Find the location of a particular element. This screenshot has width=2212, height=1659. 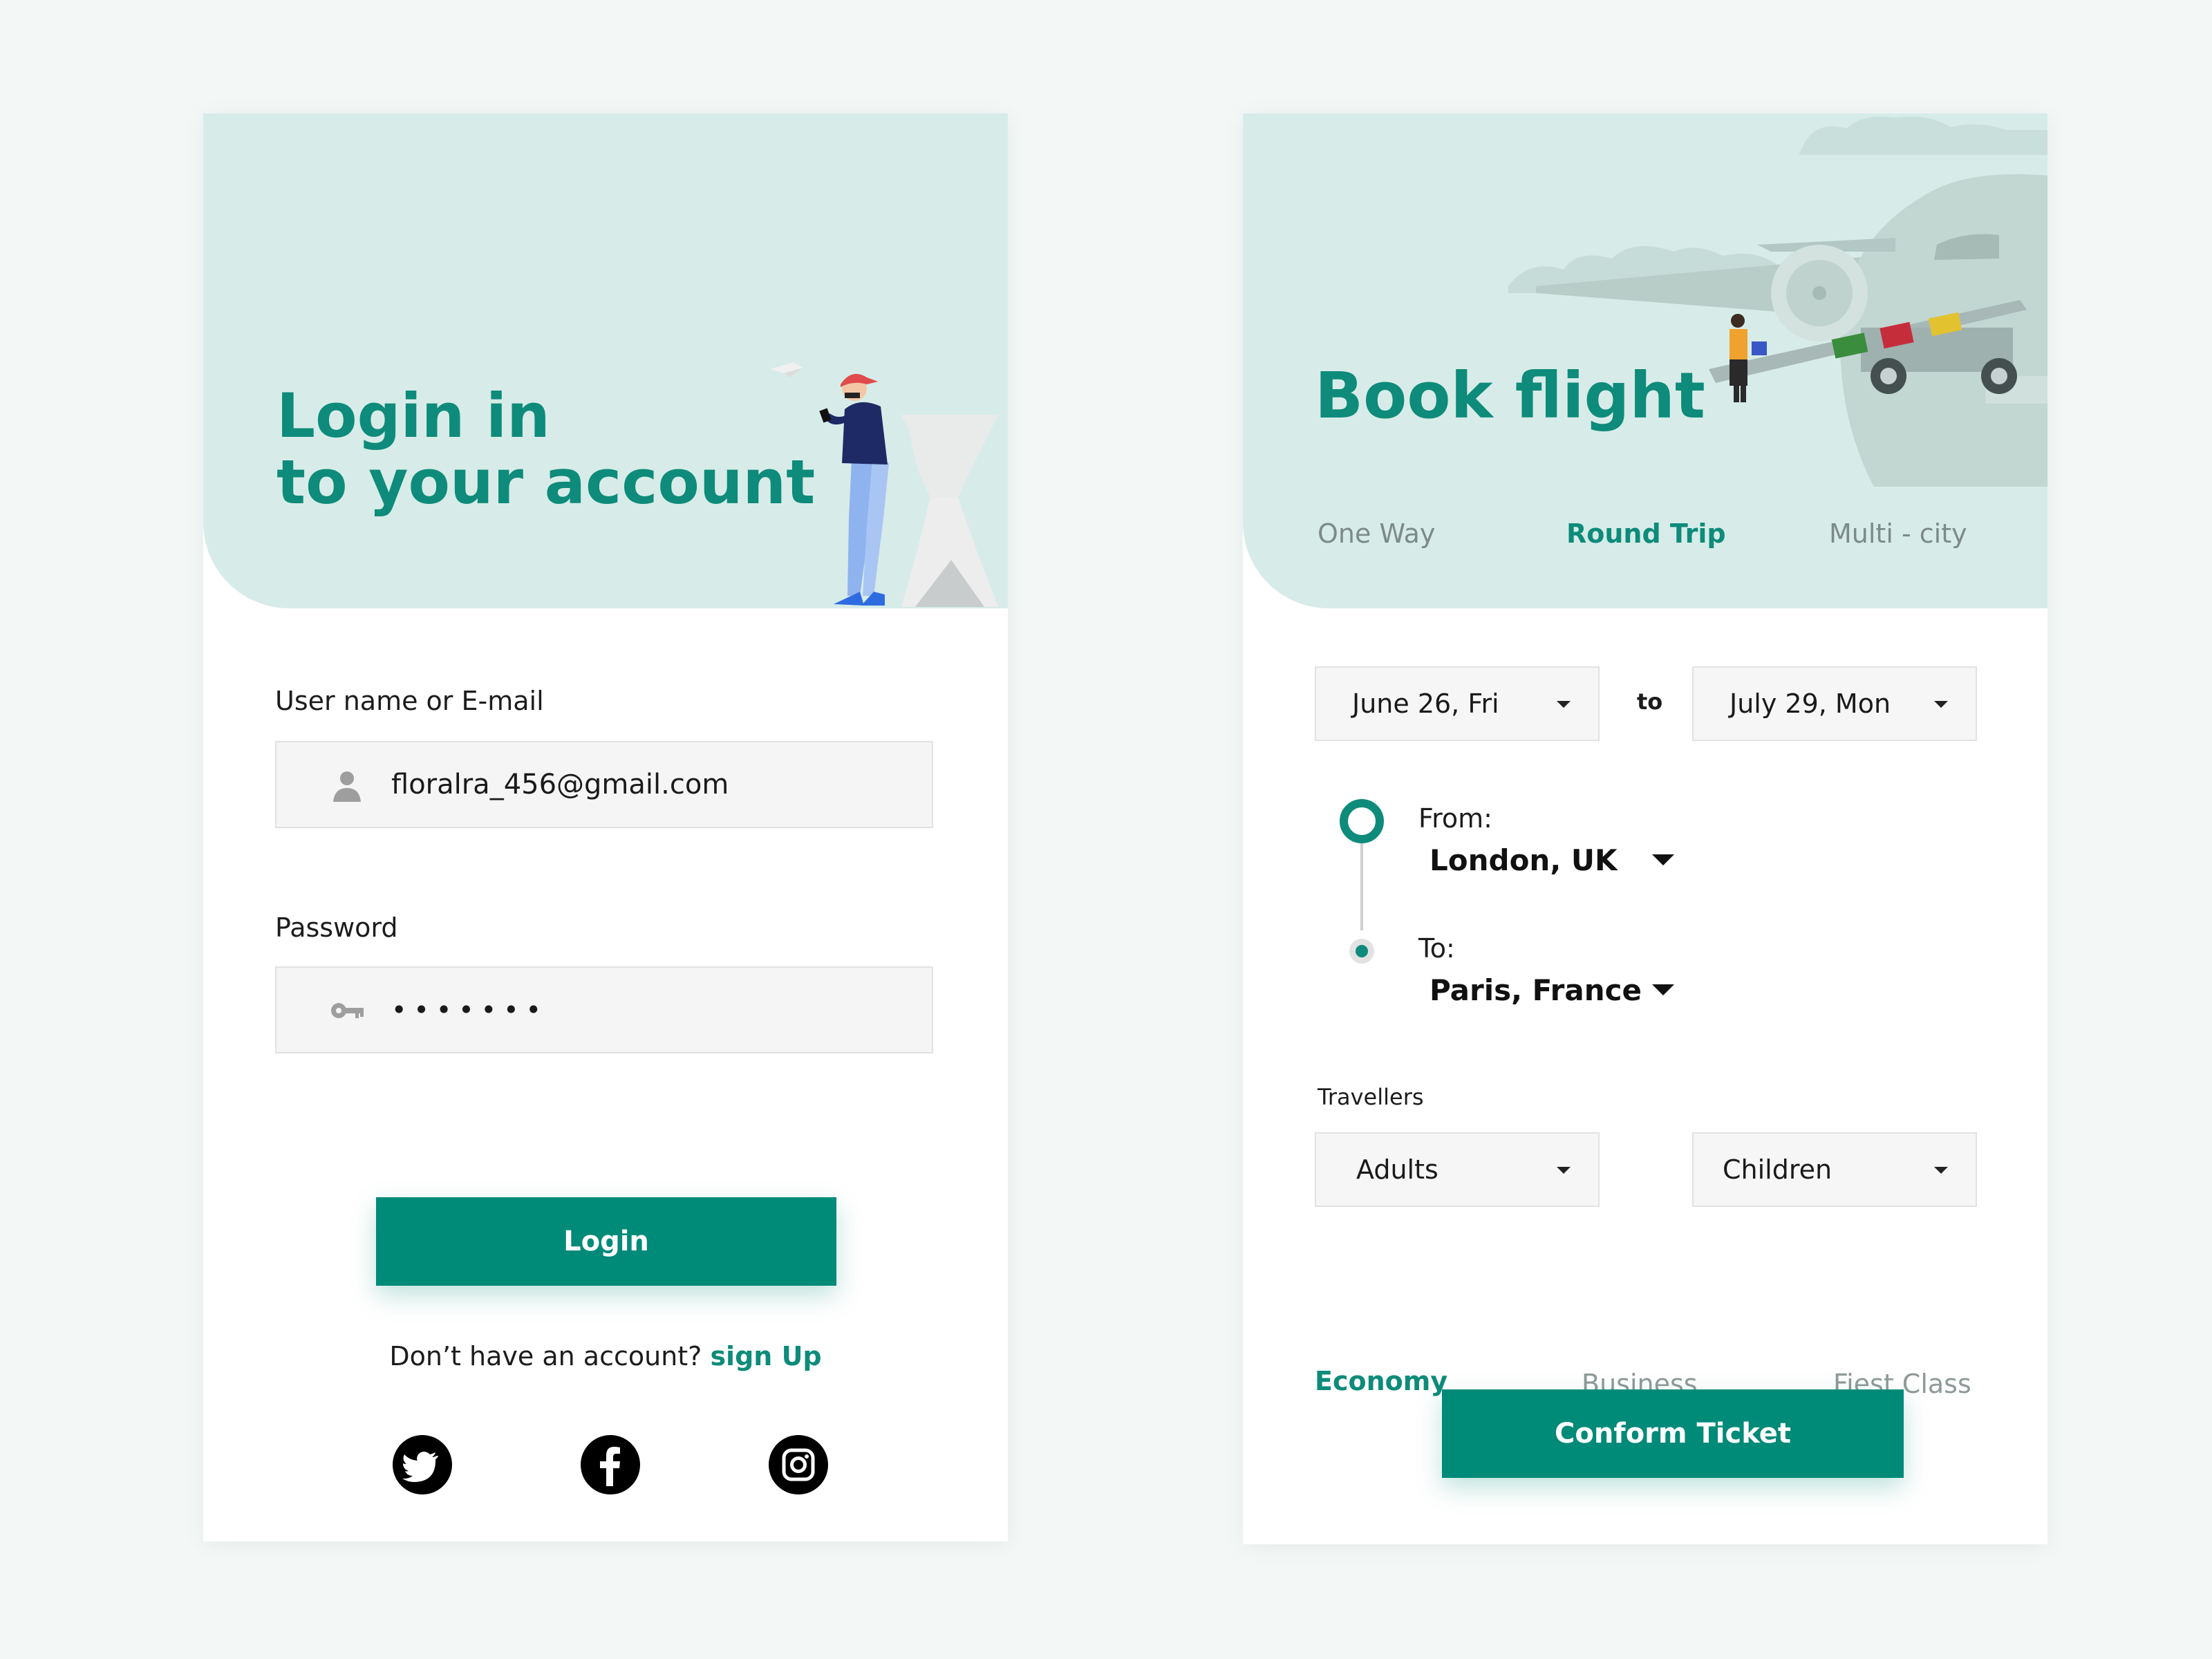

traveler-illustration is located at coordinates (884, 484).